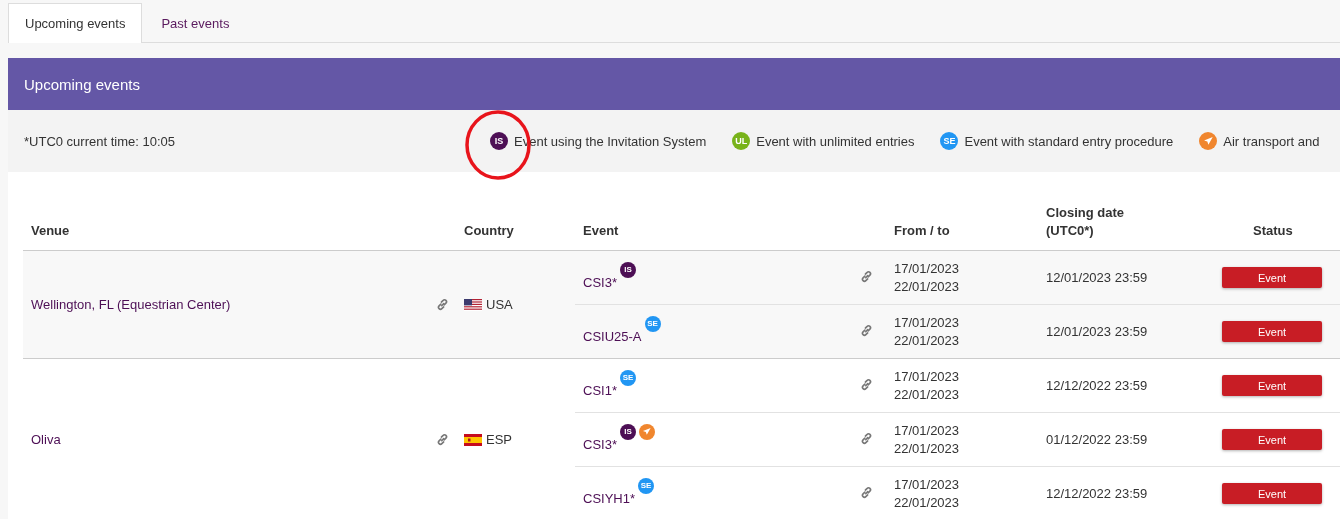  What do you see at coordinates (489, 231) in the screenshot?
I see `column-header: Country` at bounding box center [489, 231].